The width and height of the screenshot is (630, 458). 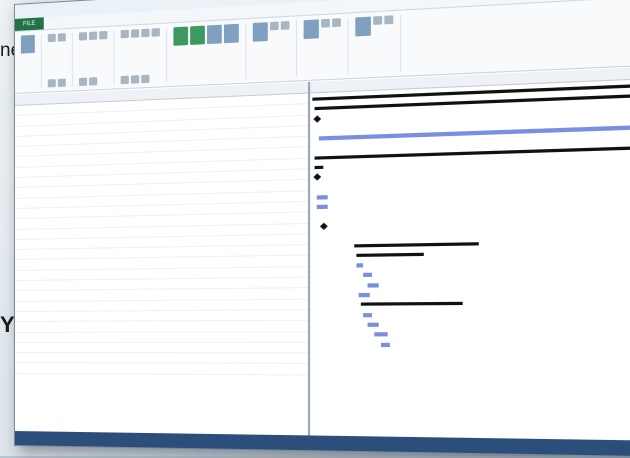 What do you see at coordinates (29, 24) in the screenshot?
I see `tab-file: FILE` at bounding box center [29, 24].